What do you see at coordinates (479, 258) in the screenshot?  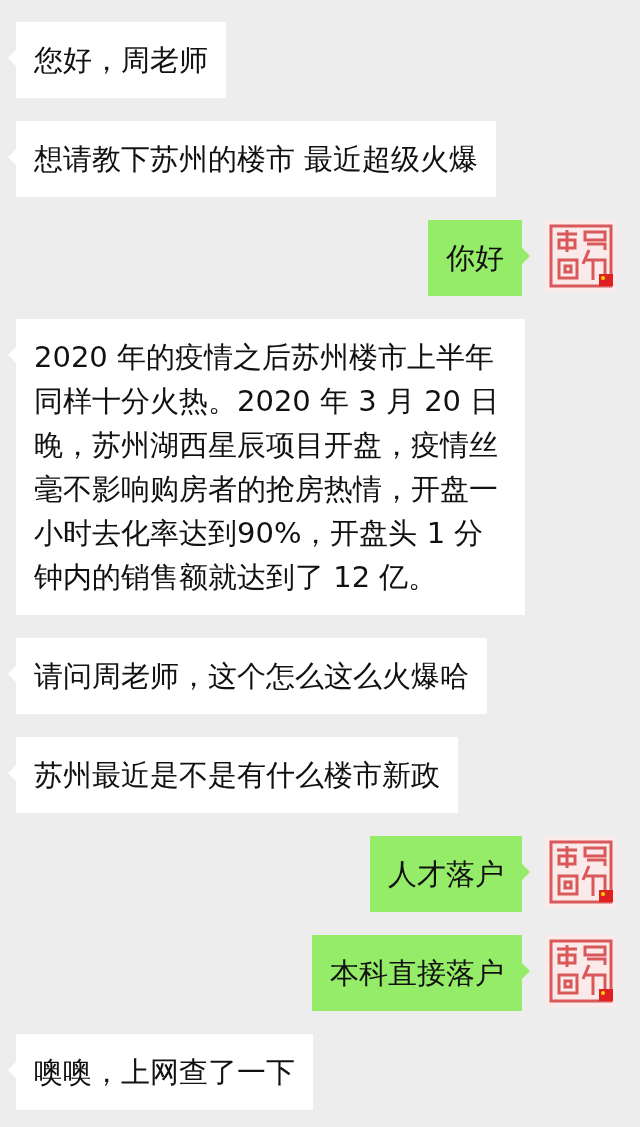 I see `message-bubble: 你好` at bounding box center [479, 258].